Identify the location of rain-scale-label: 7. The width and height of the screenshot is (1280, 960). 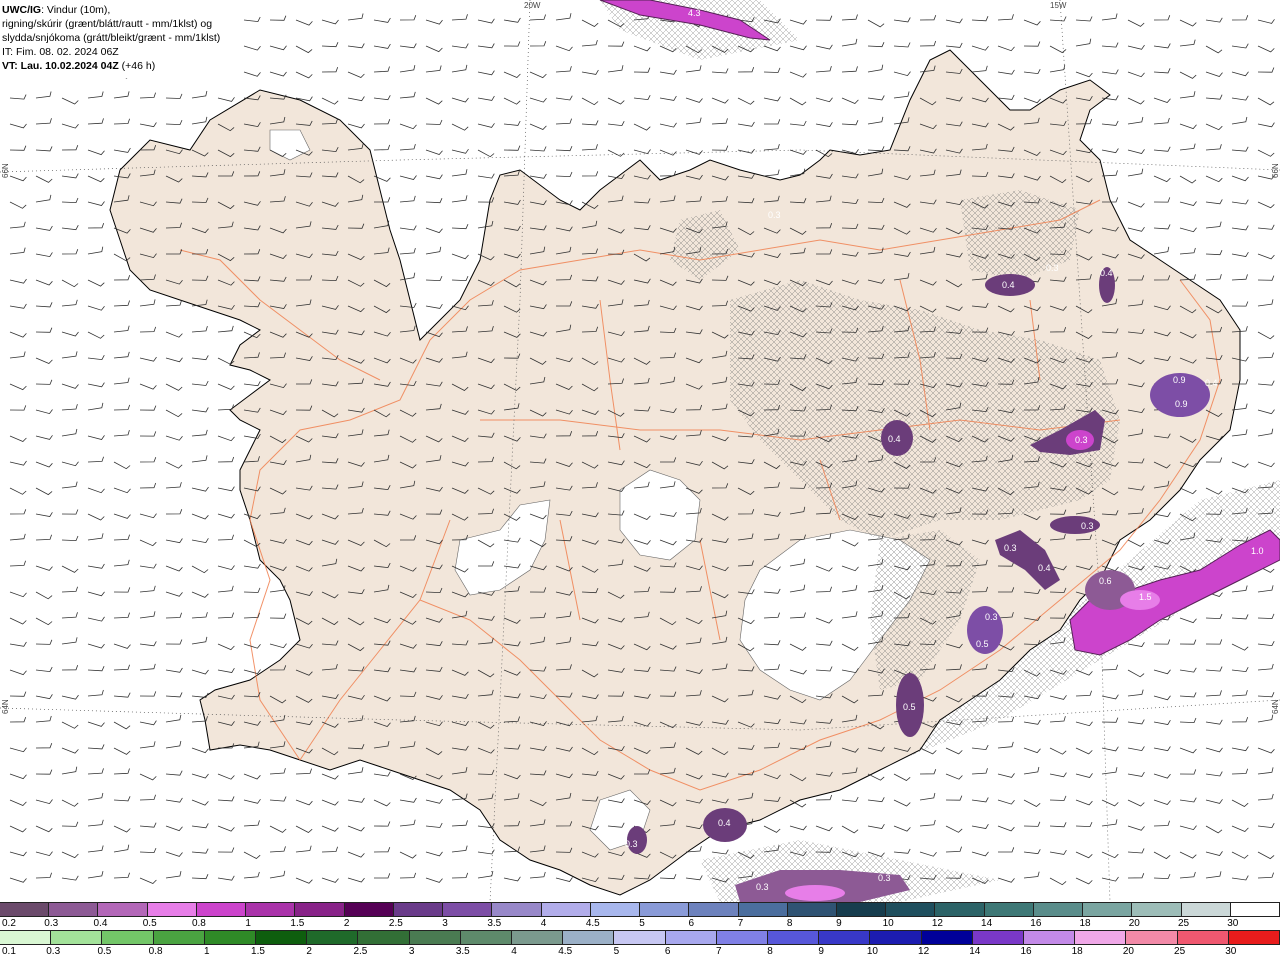
(719, 951).